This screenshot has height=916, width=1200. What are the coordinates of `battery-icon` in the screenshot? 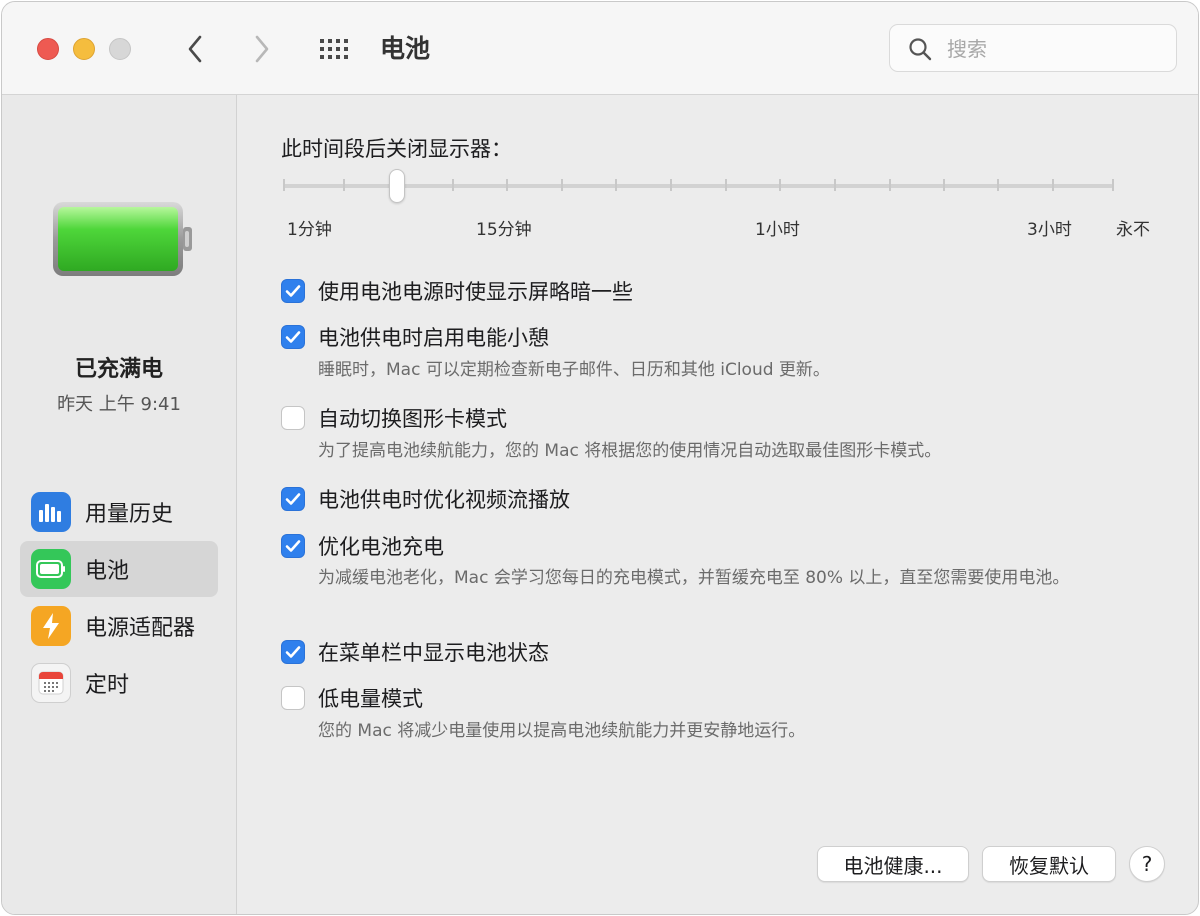 It's located at (51, 569).